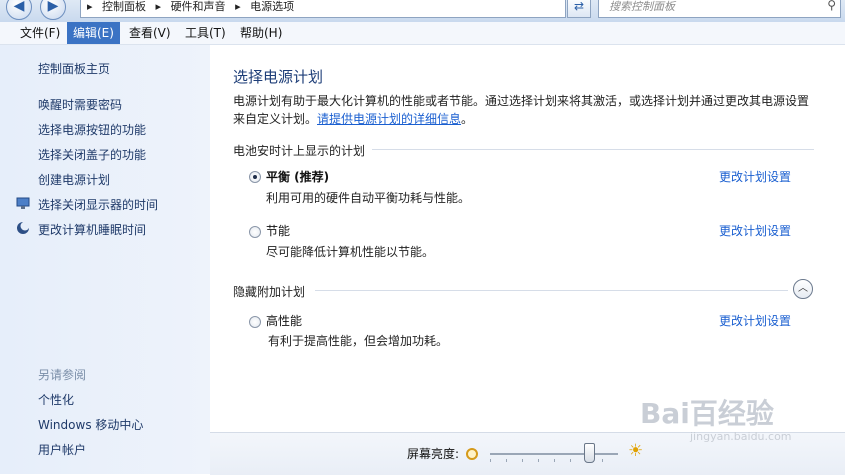 Image resolution: width=845 pixels, height=475 pixels. What do you see at coordinates (98, 204) in the screenshot?
I see `sidebar-link-display-off: 选择关闭显示器的时间` at bounding box center [98, 204].